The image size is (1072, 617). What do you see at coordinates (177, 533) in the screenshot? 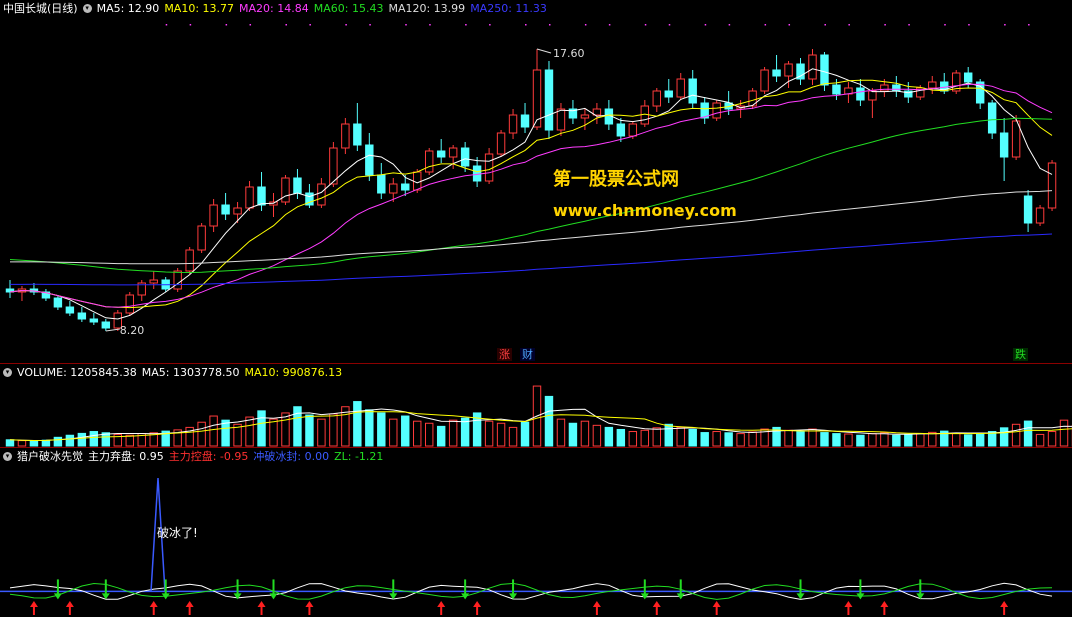
I see `indicator-annotation: 破冰了!` at bounding box center [177, 533].